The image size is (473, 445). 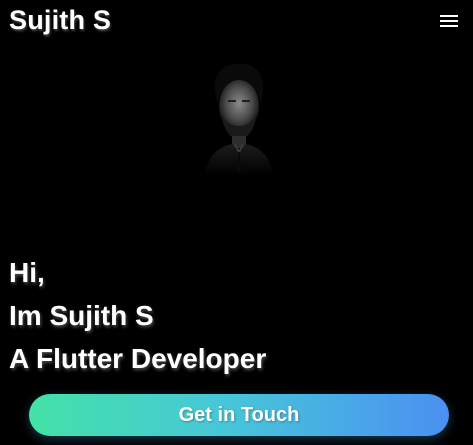 I want to click on get-in-touch-label: Get in Touch, so click(x=239, y=414).